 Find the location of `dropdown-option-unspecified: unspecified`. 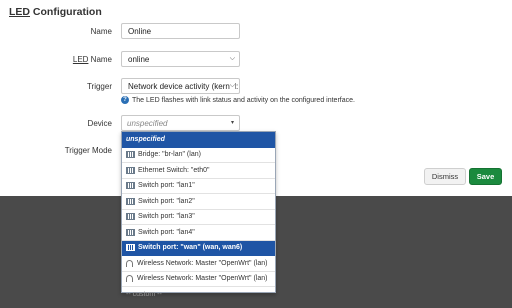

dropdown-option-unspecified: unspecified is located at coordinates (198, 140).